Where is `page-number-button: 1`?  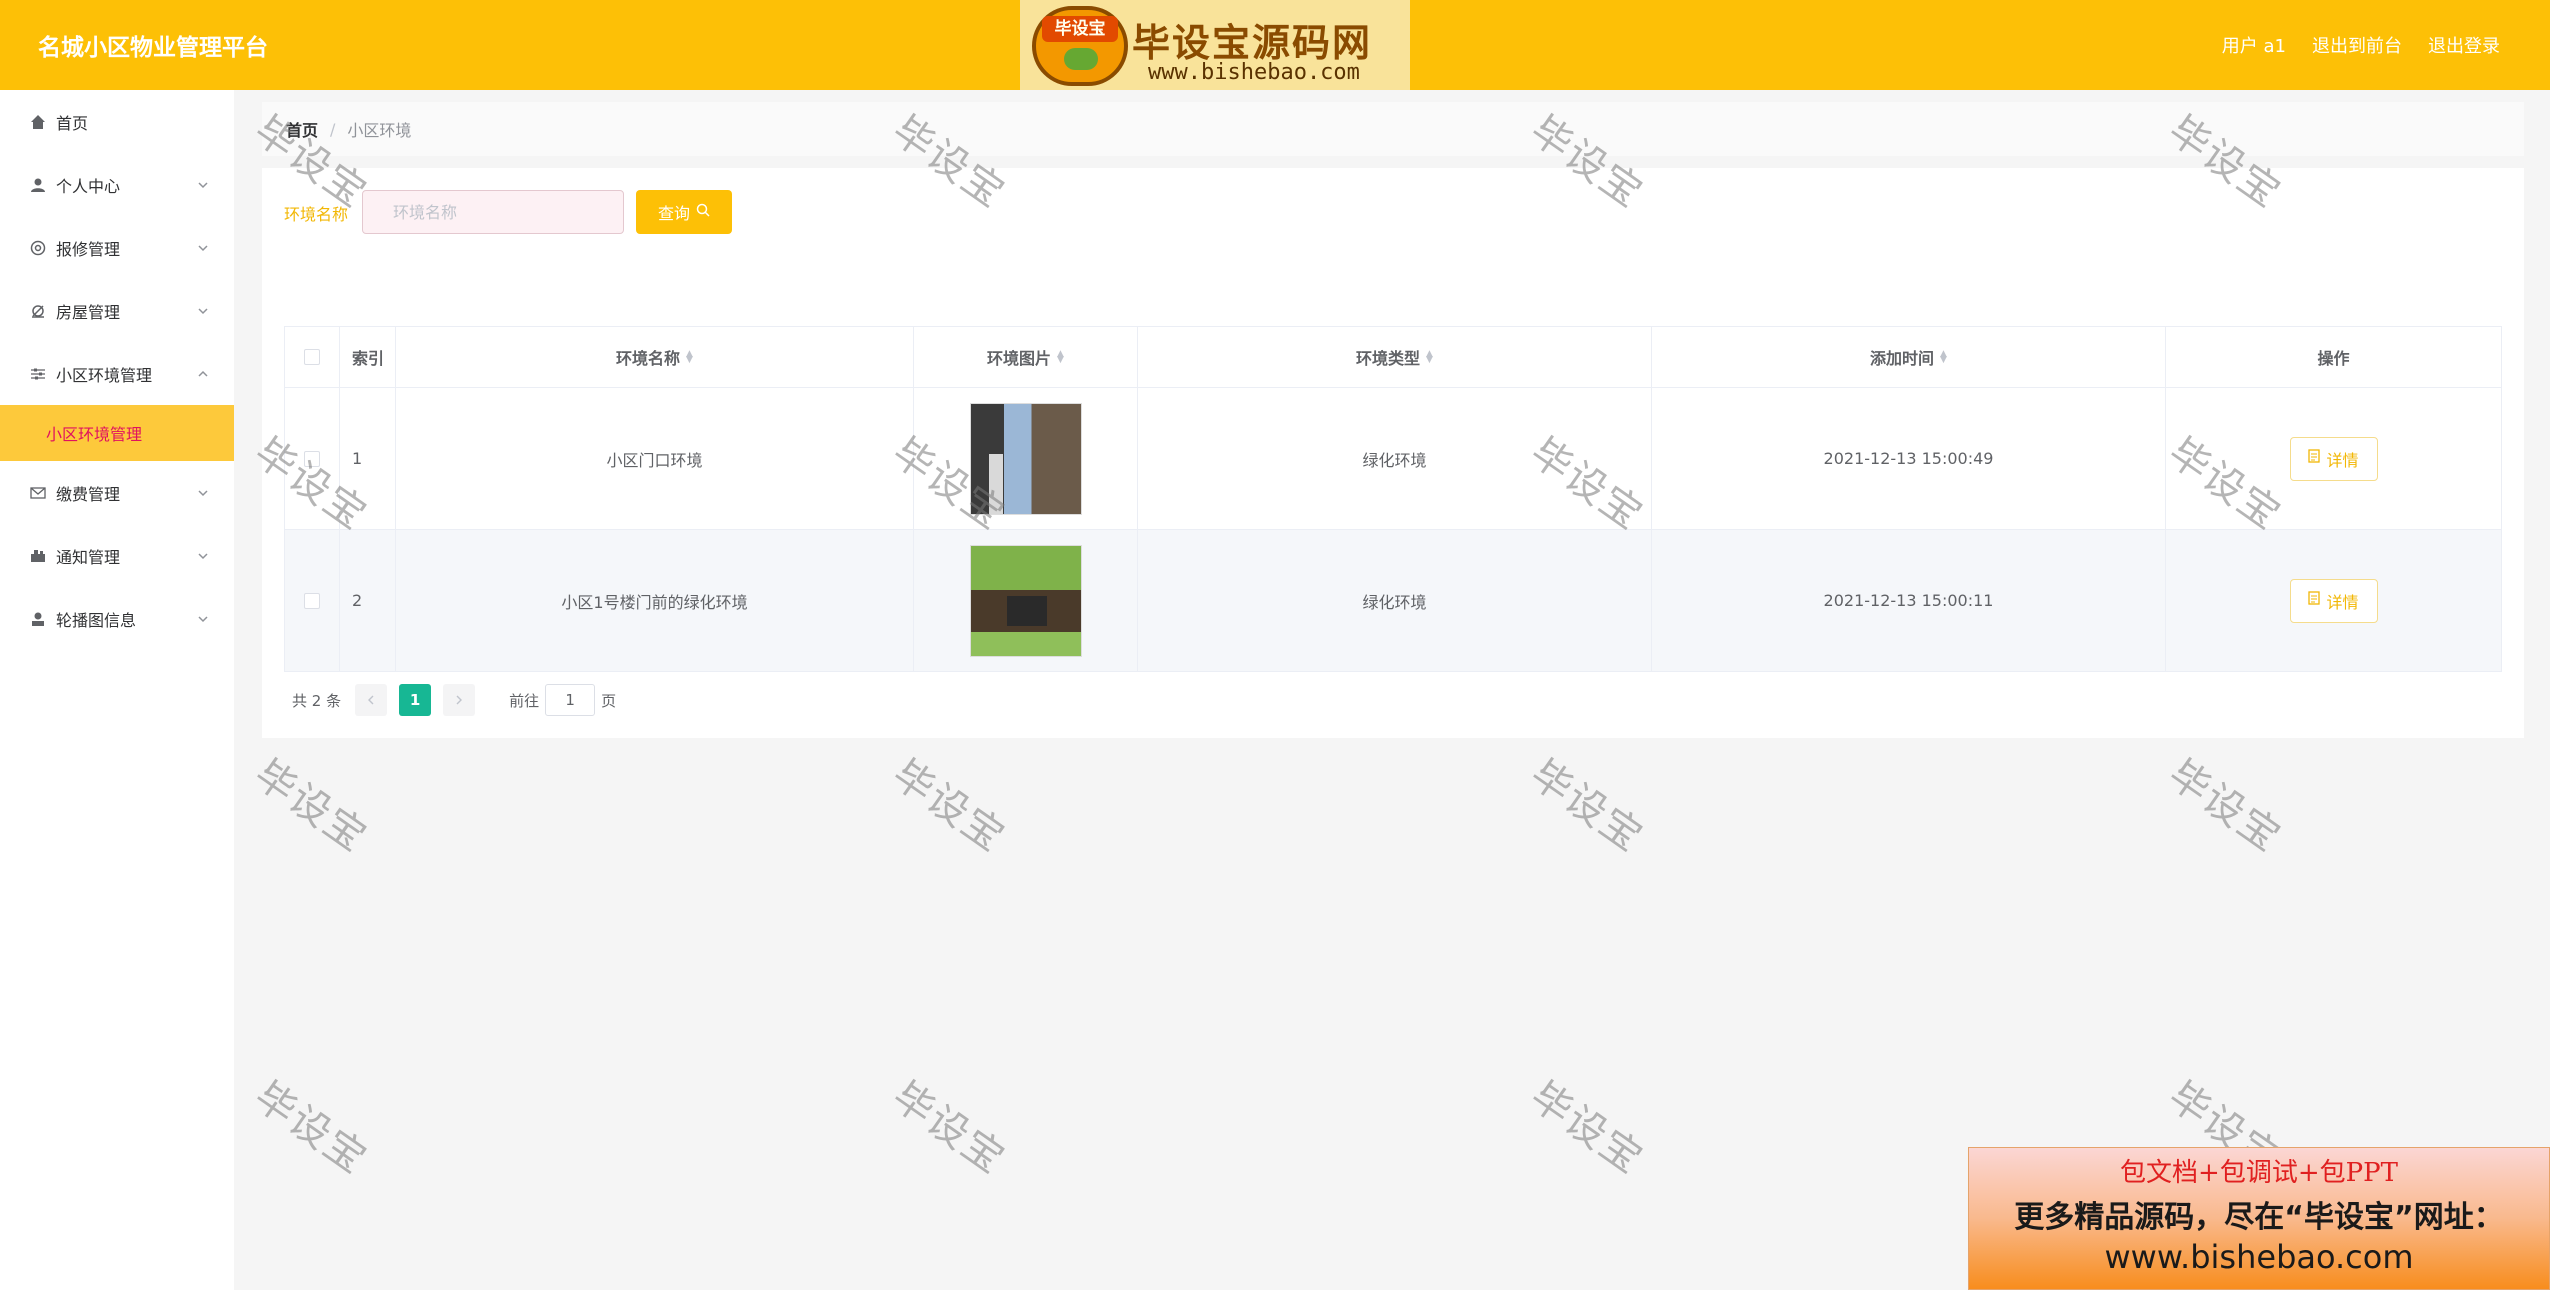 page-number-button: 1 is located at coordinates (415, 700).